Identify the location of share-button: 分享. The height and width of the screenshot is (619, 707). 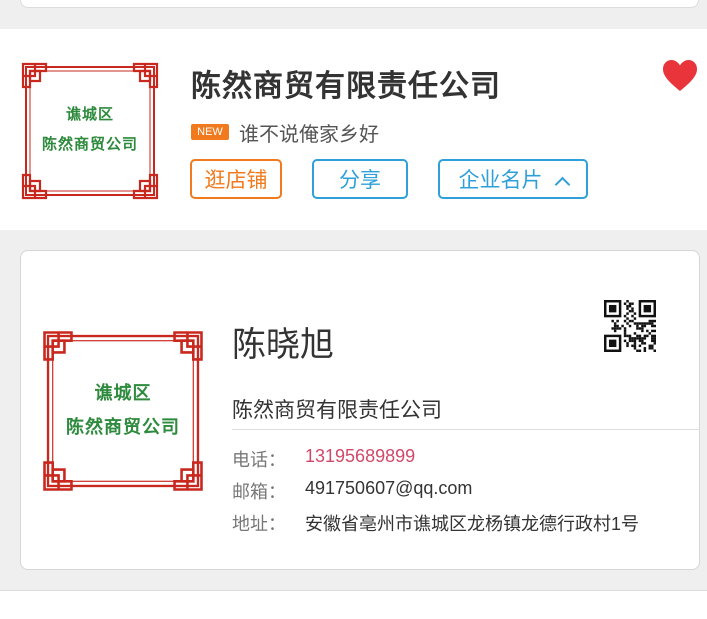
(360, 179).